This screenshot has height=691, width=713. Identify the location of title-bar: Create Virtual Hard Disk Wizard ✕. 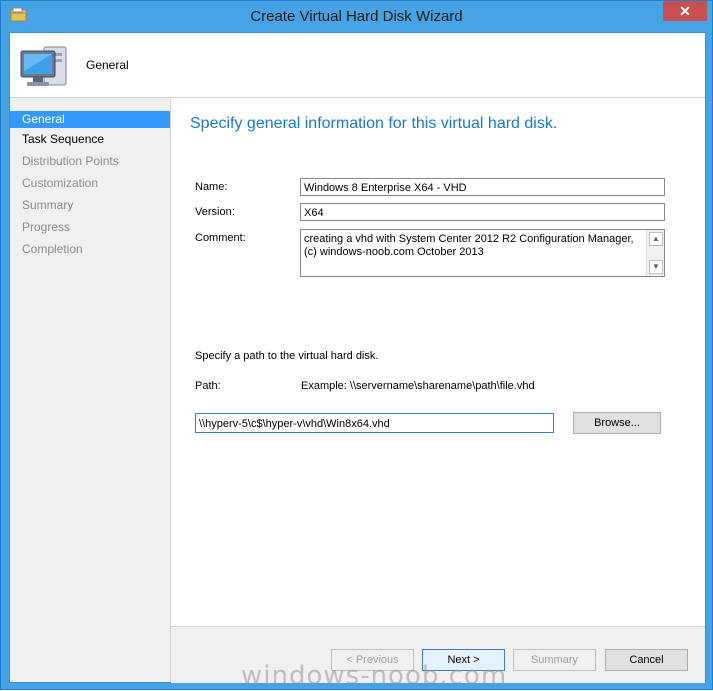
(356, 16).